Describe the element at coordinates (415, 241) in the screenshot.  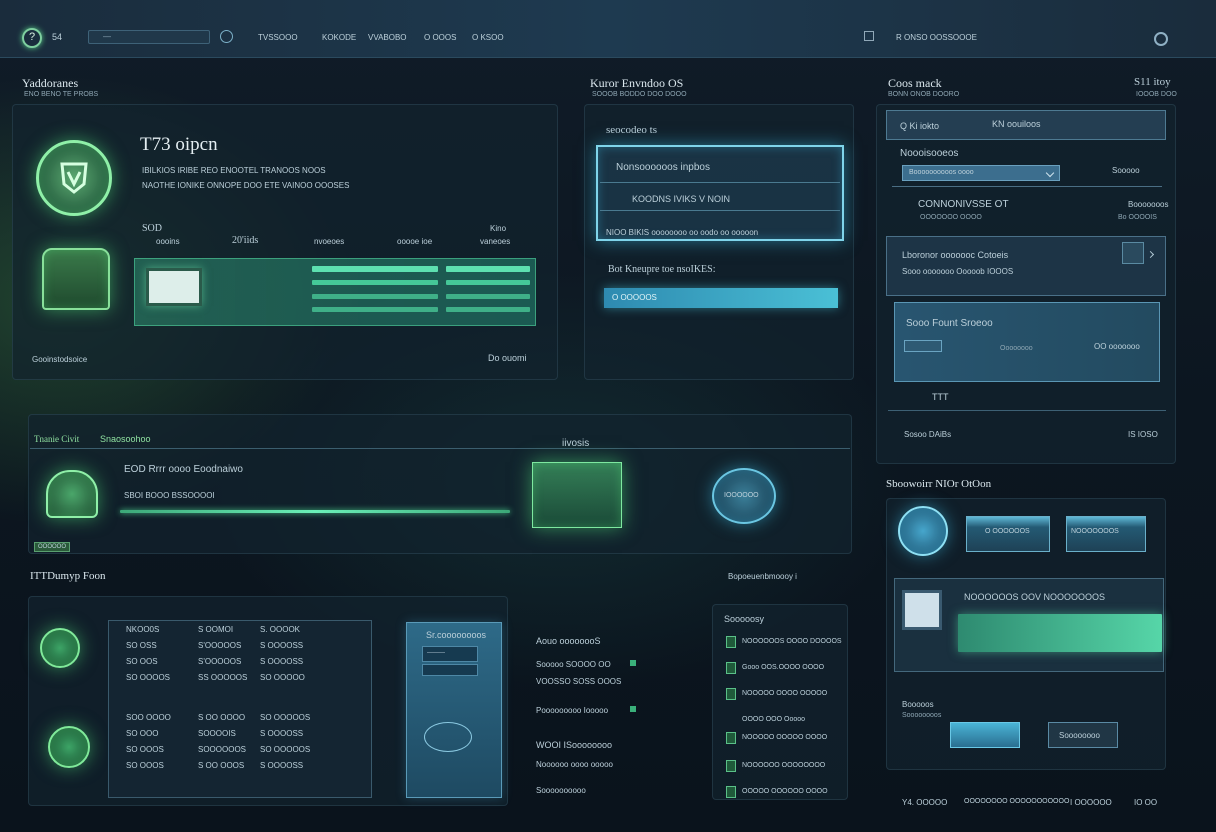
I see `stat-4: ooooe ioe` at that location.